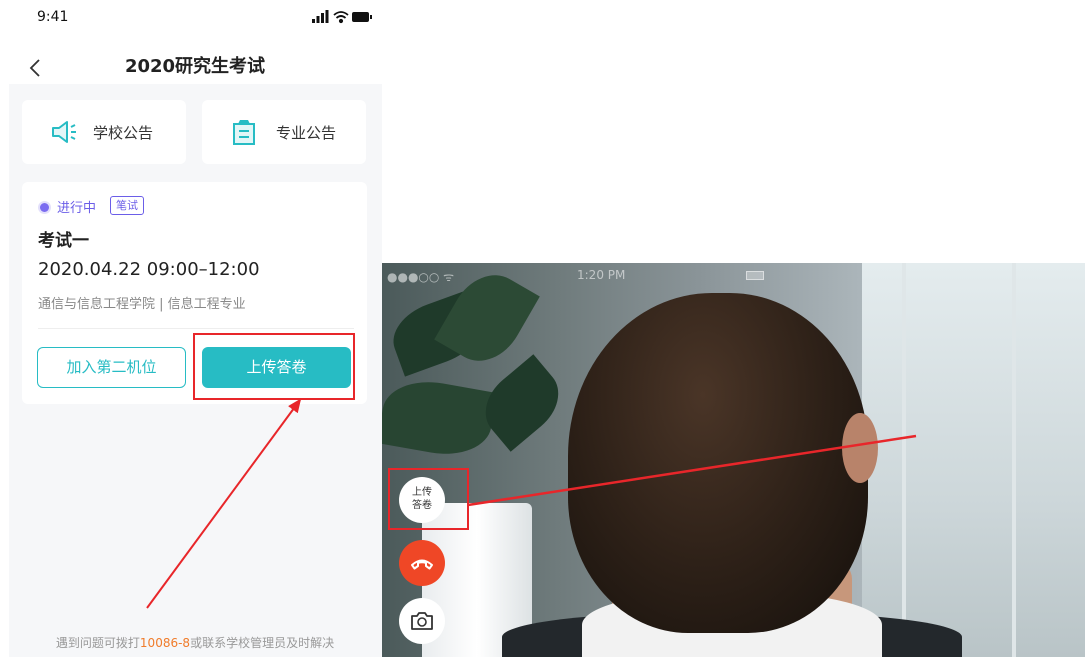 The height and width of the screenshot is (657, 1085). I want to click on help-footer: 遇到问题可拨打10086-8或联系学校管理员及时解决, so click(195, 642).